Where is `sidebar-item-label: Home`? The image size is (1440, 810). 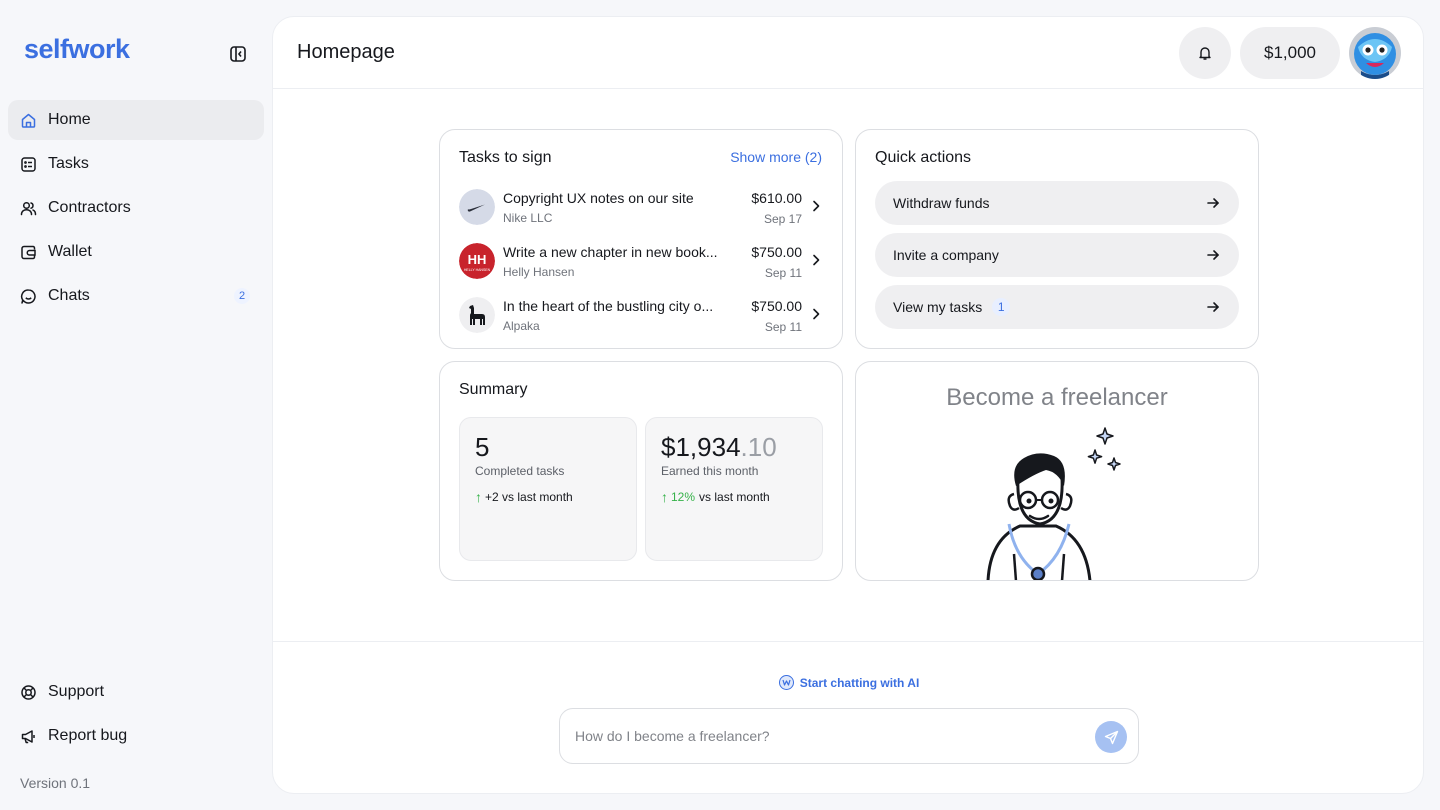
sidebar-item-label: Home is located at coordinates (69, 119).